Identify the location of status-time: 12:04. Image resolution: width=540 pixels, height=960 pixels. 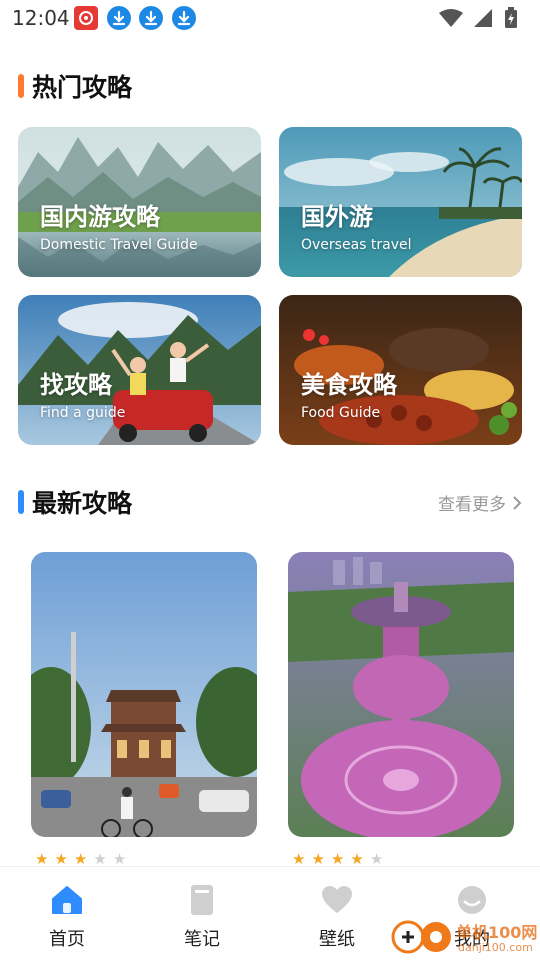
(41, 18).